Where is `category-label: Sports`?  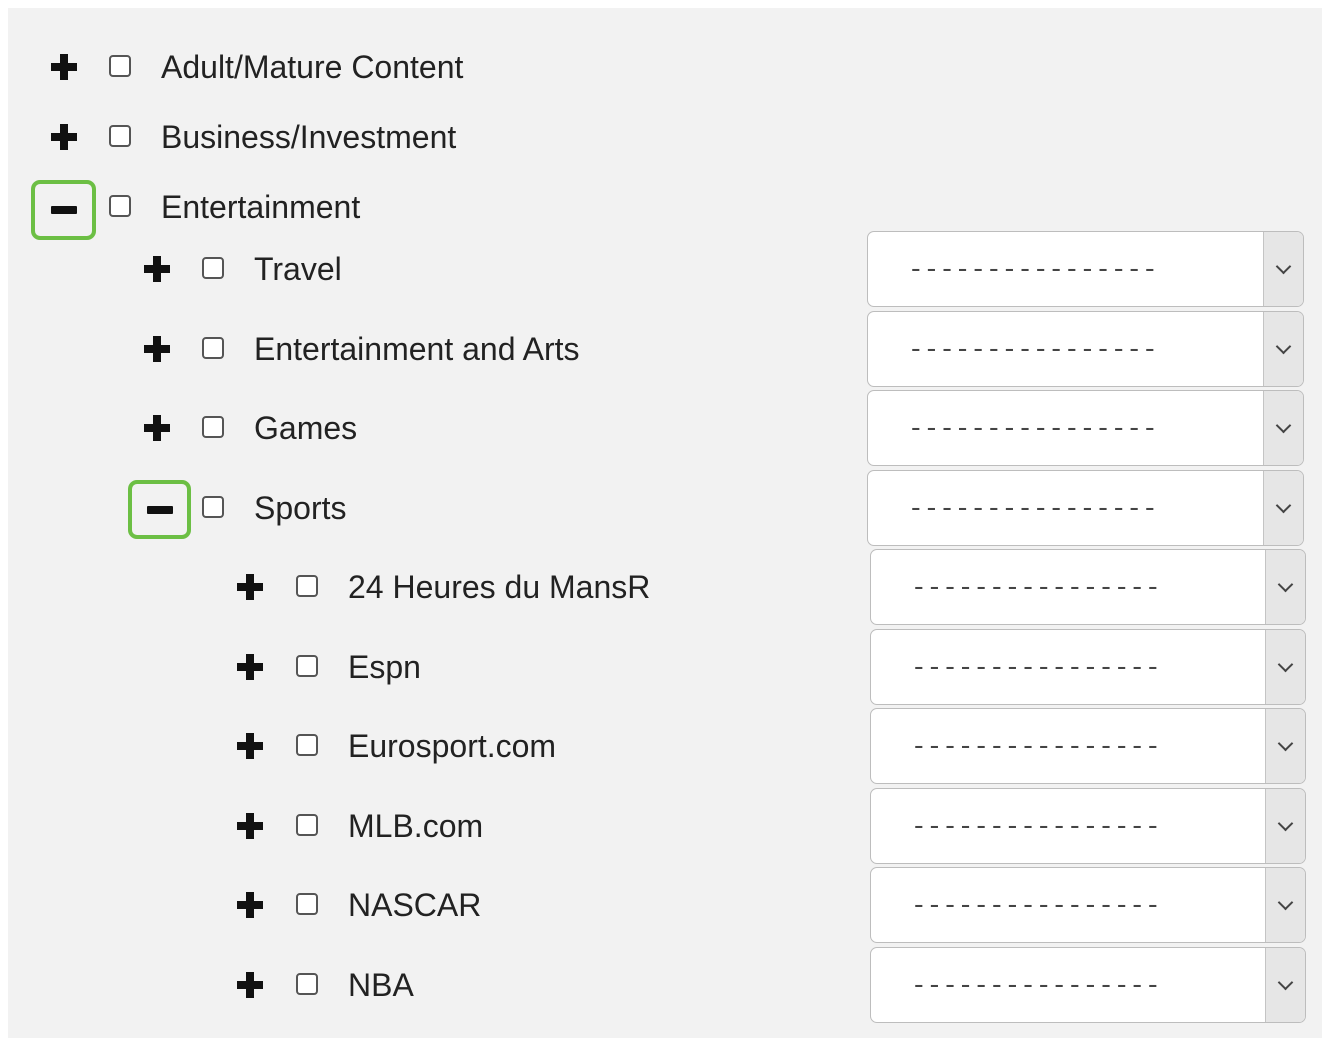
category-label: Sports is located at coordinates (300, 508).